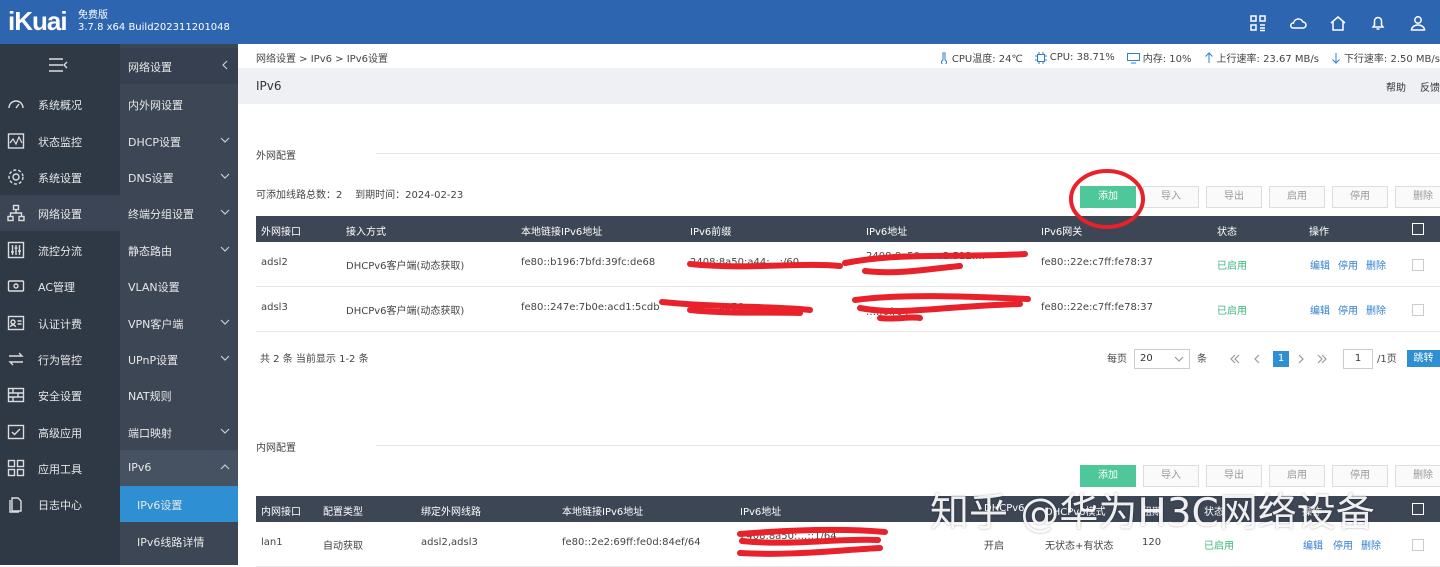  I want to click on prev-page-icon, so click(1257, 359).